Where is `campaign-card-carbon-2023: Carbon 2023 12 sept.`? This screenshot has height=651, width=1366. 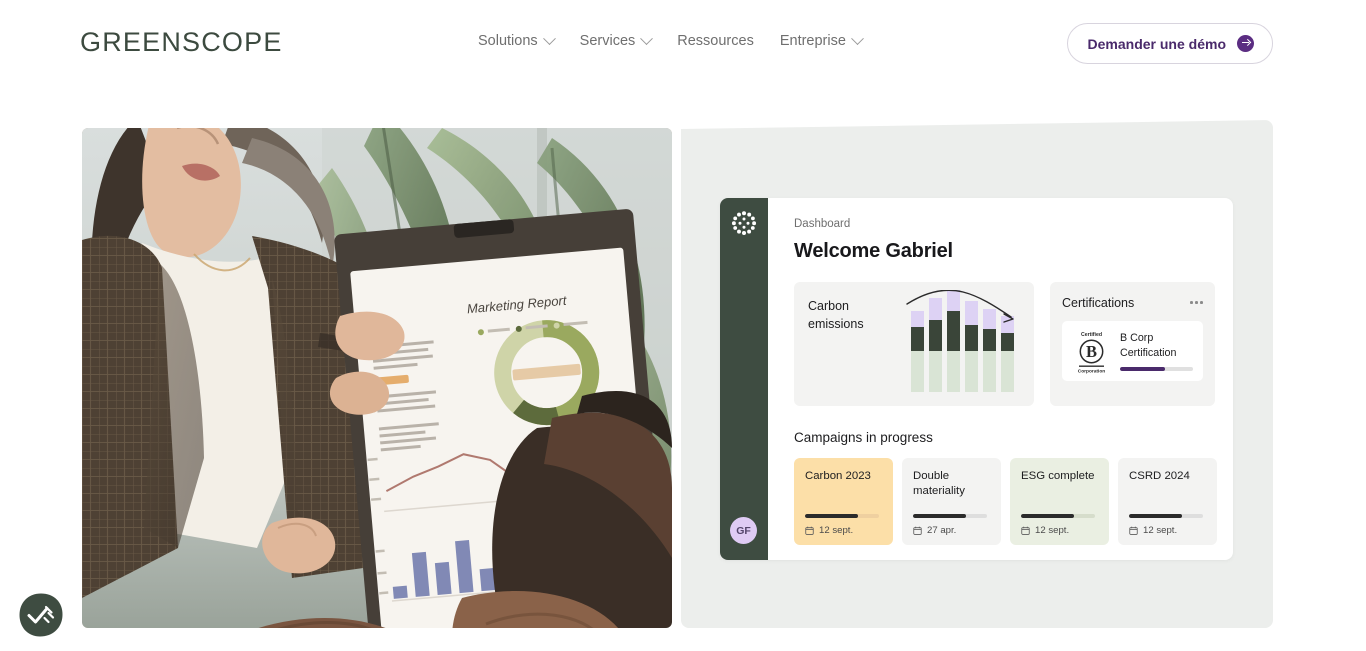 campaign-card-carbon-2023: Carbon 2023 12 sept. is located at coordinates (843, 501).